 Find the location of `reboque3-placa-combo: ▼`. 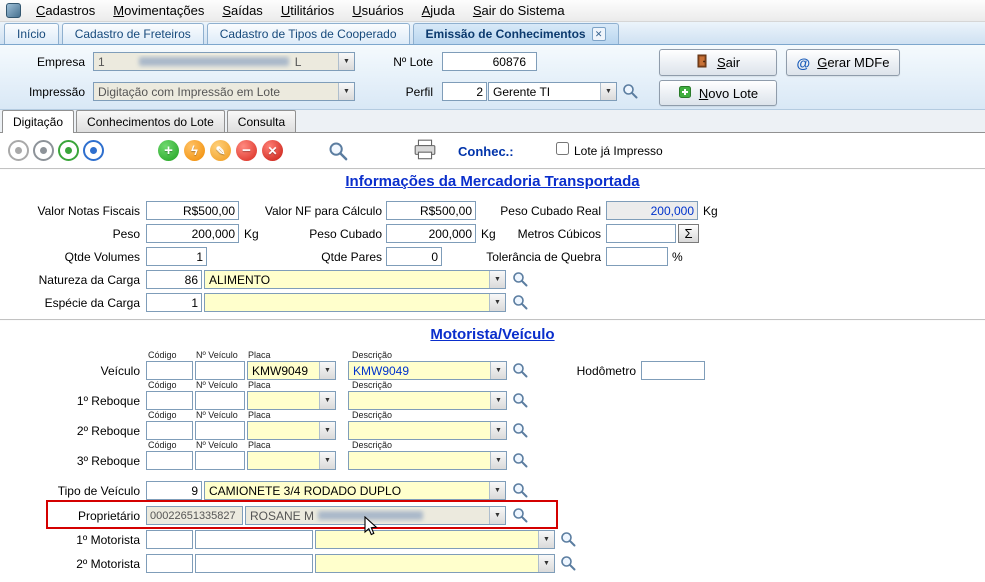

reboque3-placa-combo: ▼ is located at coordinates (291, 460).